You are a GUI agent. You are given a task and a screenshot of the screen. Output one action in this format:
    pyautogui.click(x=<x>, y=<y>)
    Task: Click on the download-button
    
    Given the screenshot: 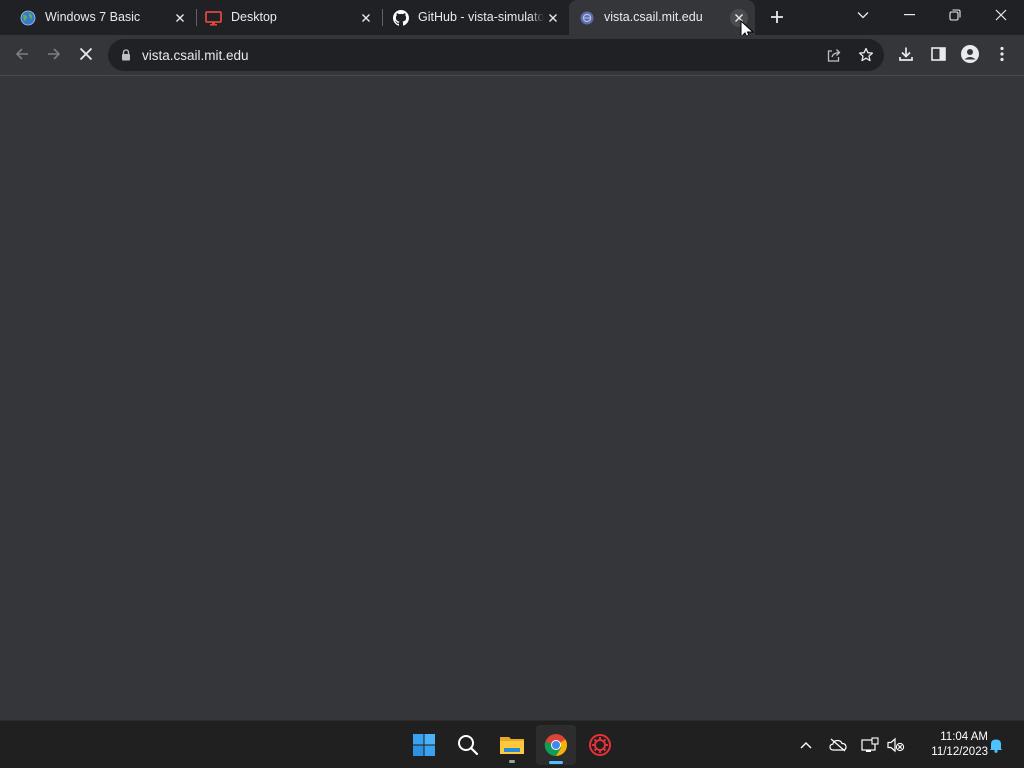 What is the action you would take?
    pyautogui.click(x=906, y=54)
    